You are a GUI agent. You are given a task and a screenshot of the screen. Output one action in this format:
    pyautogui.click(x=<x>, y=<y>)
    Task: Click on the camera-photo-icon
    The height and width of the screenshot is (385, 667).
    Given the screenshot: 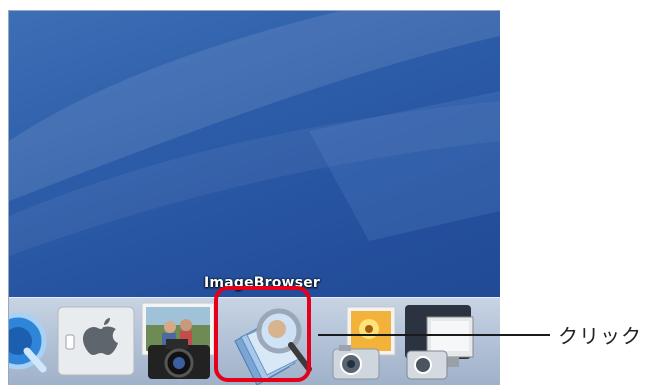 What is the action you would take?
    pyautogui.click(x=178, y=340)
    